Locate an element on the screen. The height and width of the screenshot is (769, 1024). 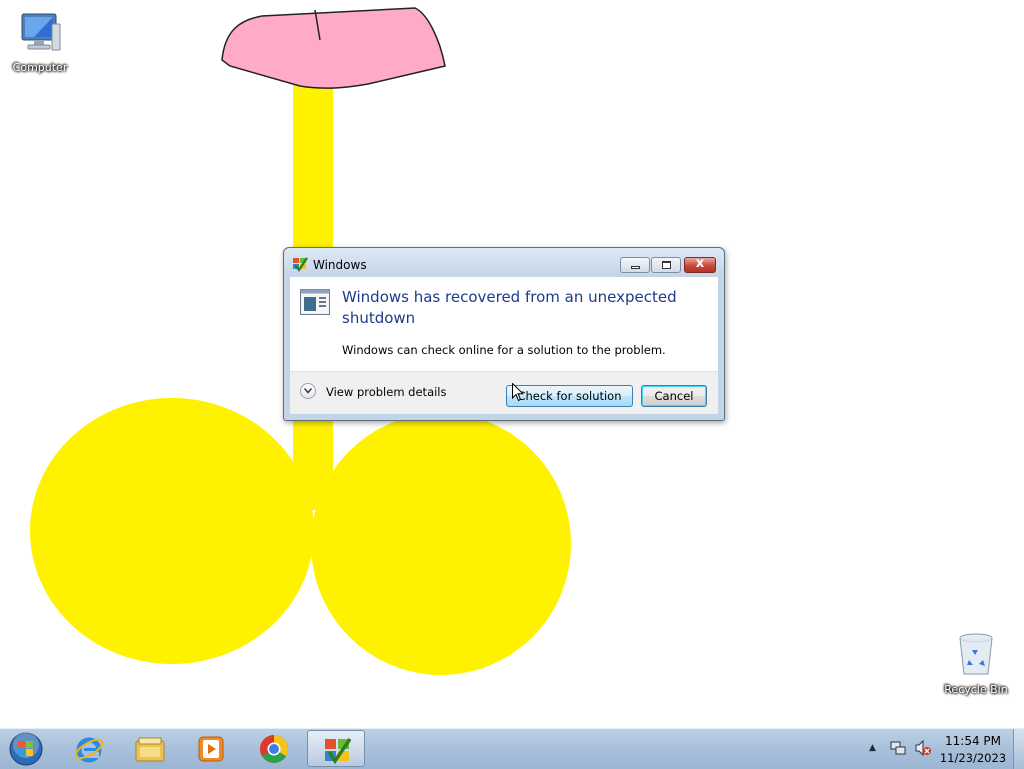
taskbar: ▲ 11:54 PM 11/23/2023 is located at coordinates (512, 748).